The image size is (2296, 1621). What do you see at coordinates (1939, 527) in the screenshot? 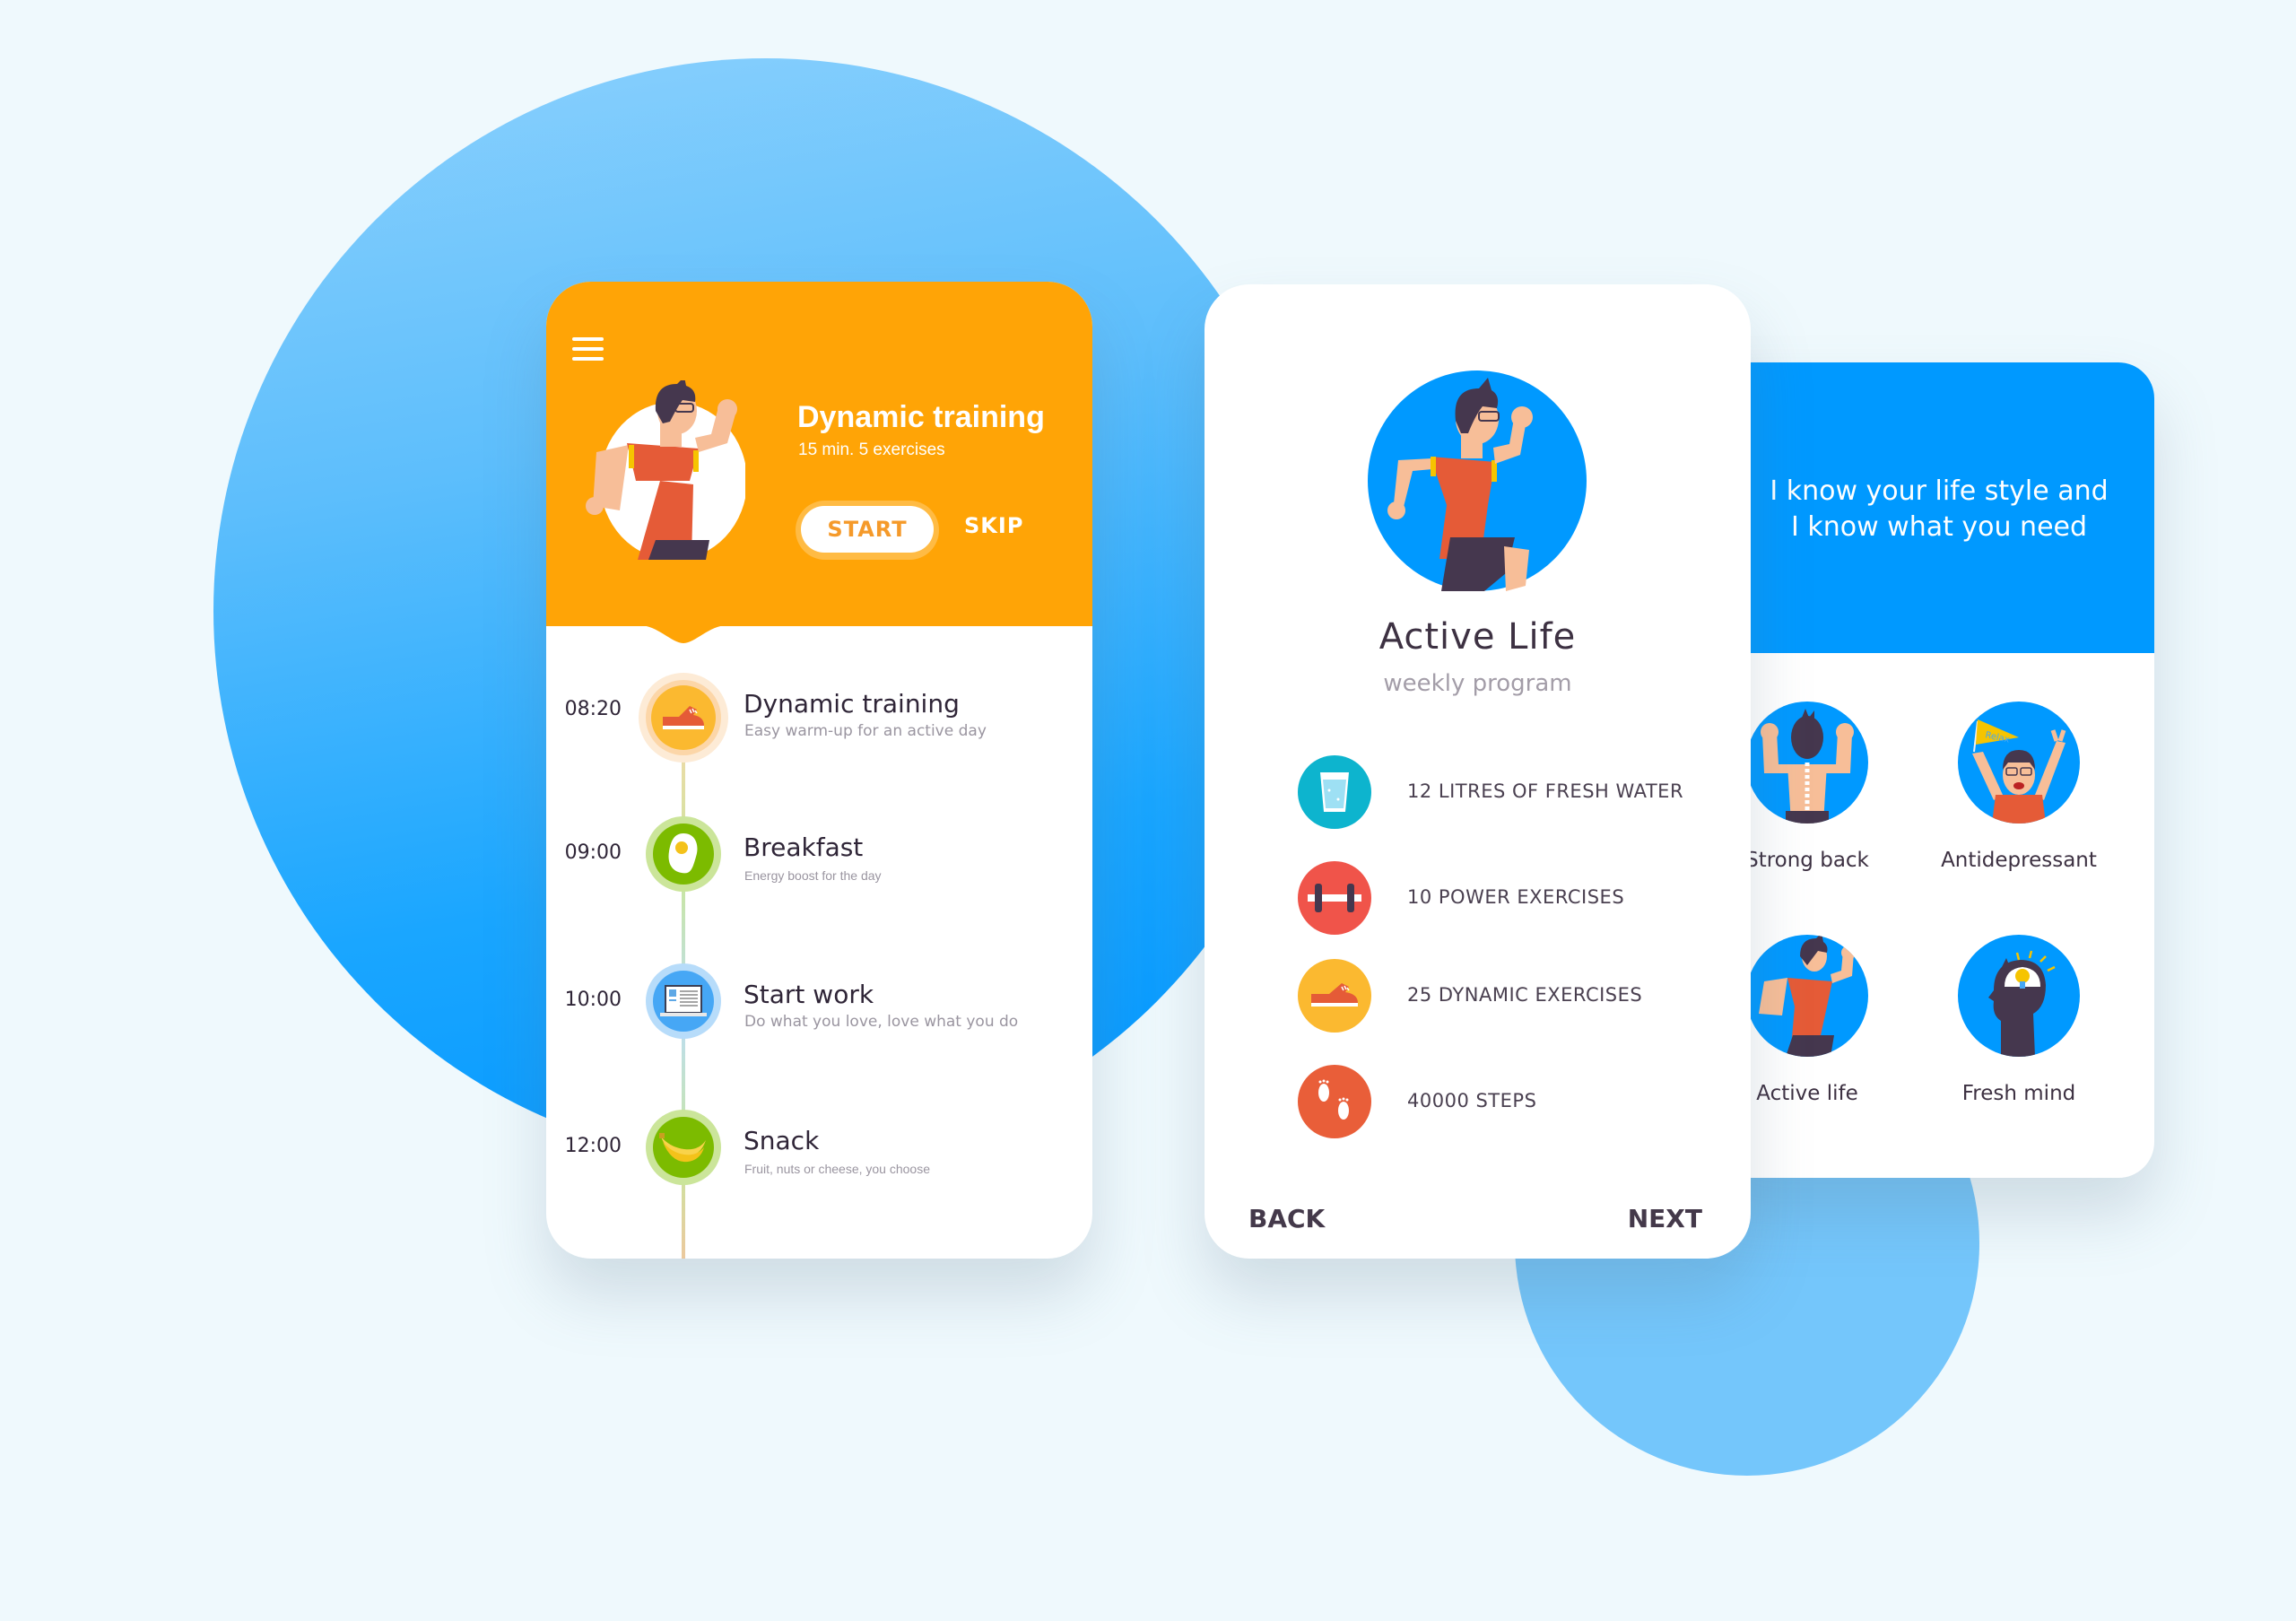
I see `quote-line-2: I know what you need` at bounding box center [1939, 527].